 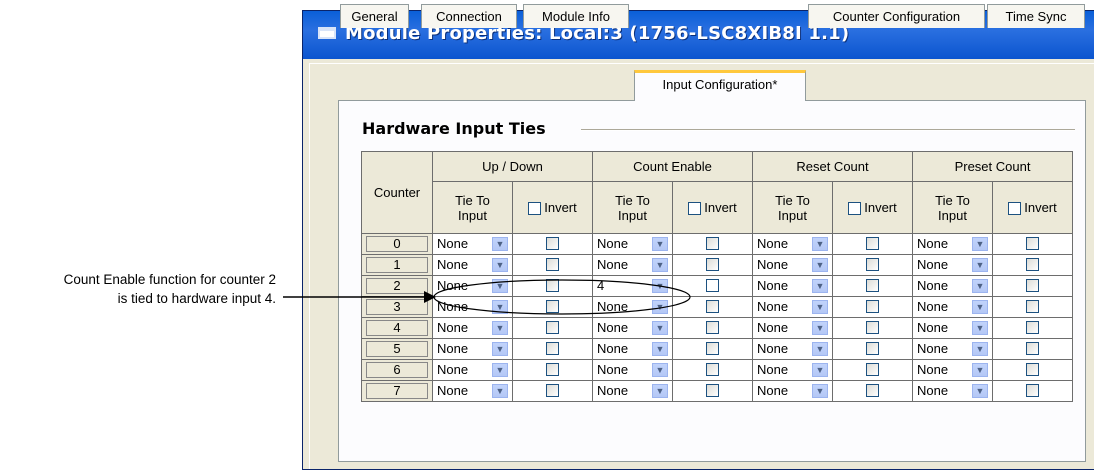 I want to click on tab-time-sync: Time Sync, so click(x=1036, y=16).